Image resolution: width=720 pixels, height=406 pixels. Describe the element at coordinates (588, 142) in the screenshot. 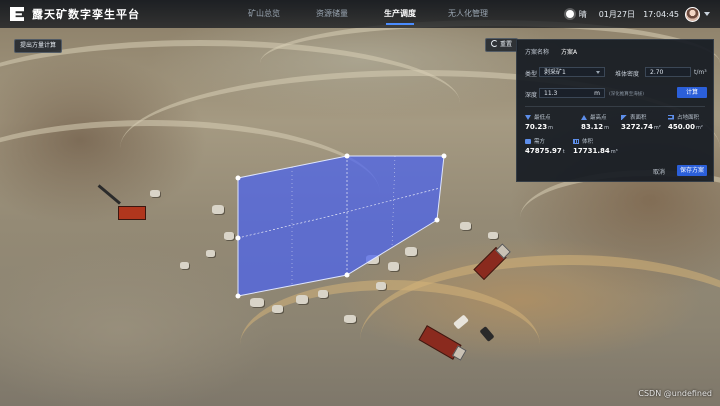

I see `metric-label: 体积` at that location.